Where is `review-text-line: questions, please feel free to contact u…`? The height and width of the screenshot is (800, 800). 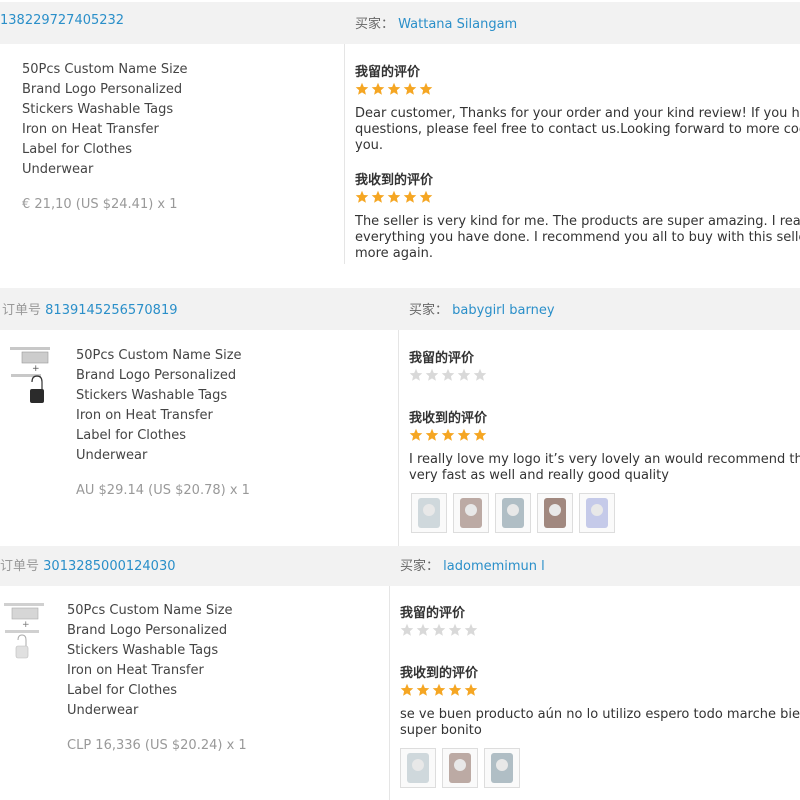 review-text-line: questions, please feel free to contact u… is located at coordinates (577, 129).